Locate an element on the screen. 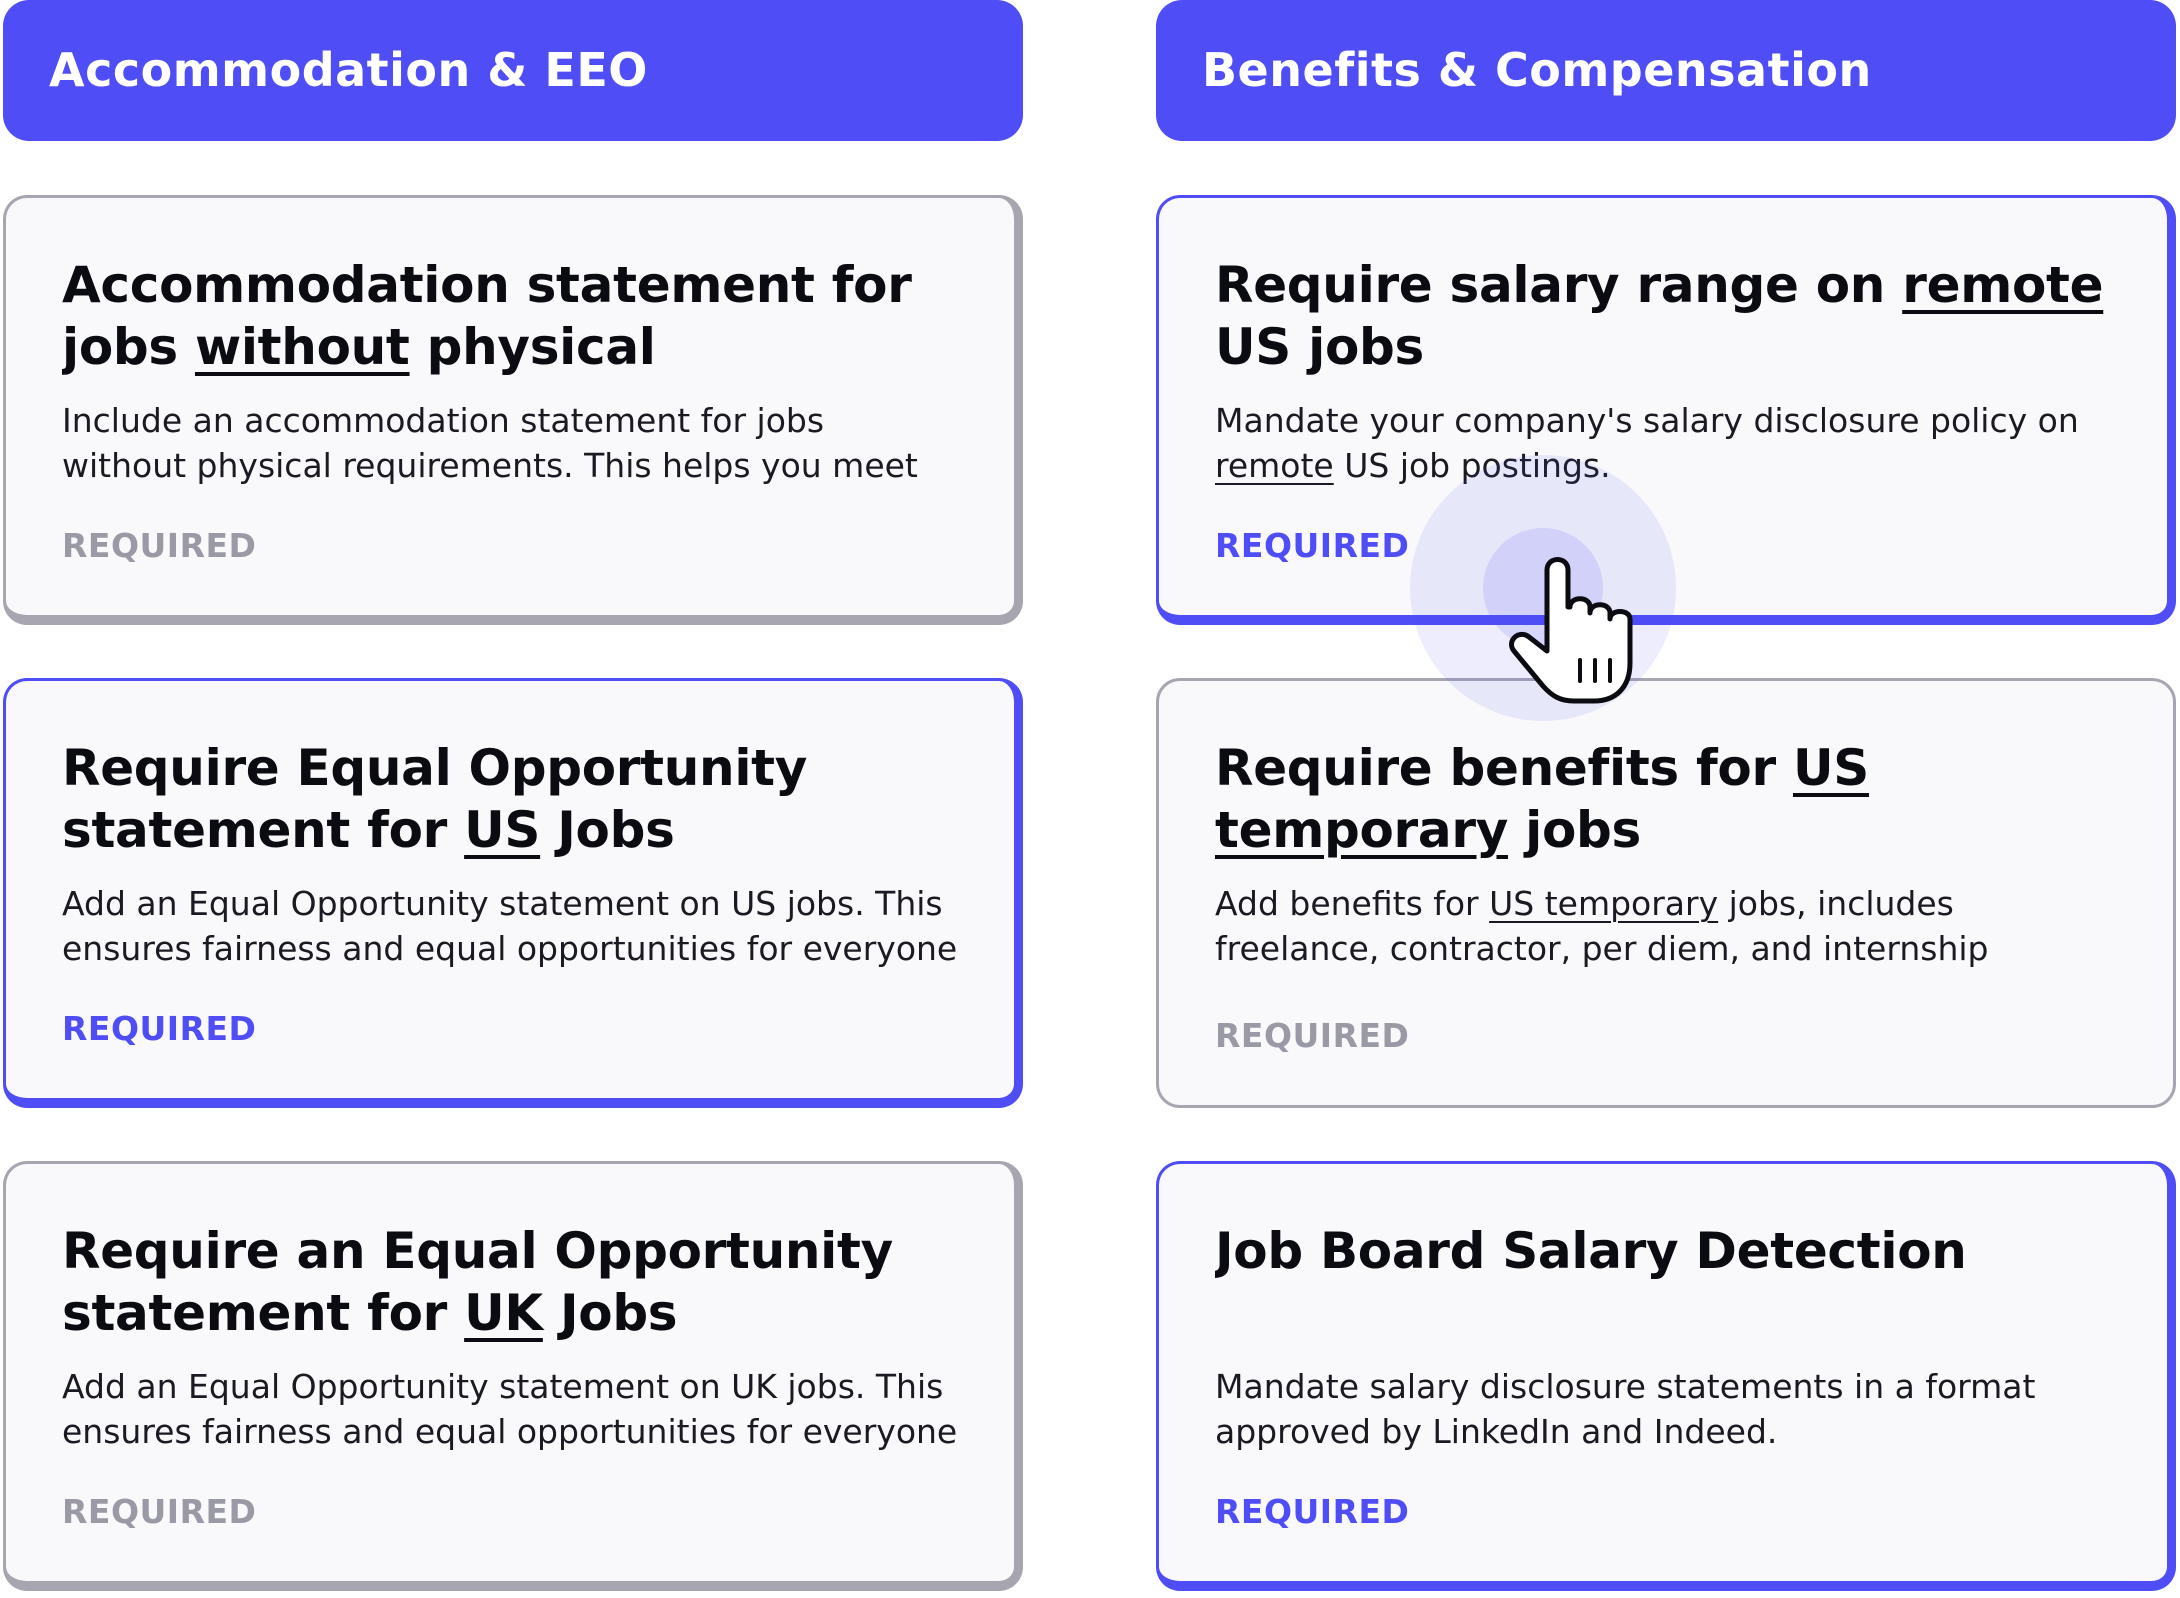  title-text: Require Equal Opportunity statement for is located at coordinates (435, 799).